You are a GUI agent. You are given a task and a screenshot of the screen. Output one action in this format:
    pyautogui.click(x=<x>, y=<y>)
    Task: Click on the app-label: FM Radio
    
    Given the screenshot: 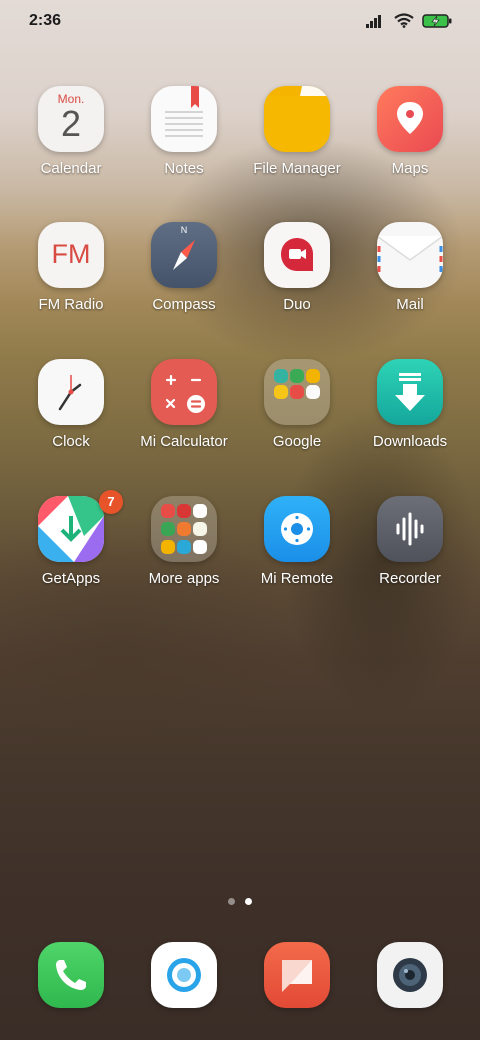 What is the action you would take?
    pyautogui.click(x=71, y=304)
    